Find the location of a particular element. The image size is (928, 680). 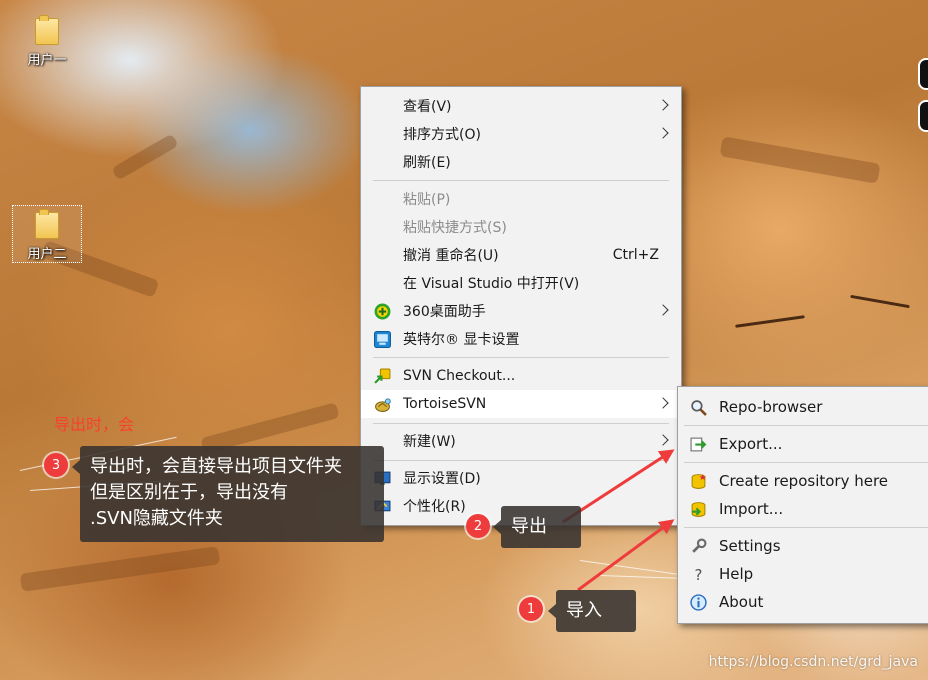

info-icon is located at coordinates (698, 602).